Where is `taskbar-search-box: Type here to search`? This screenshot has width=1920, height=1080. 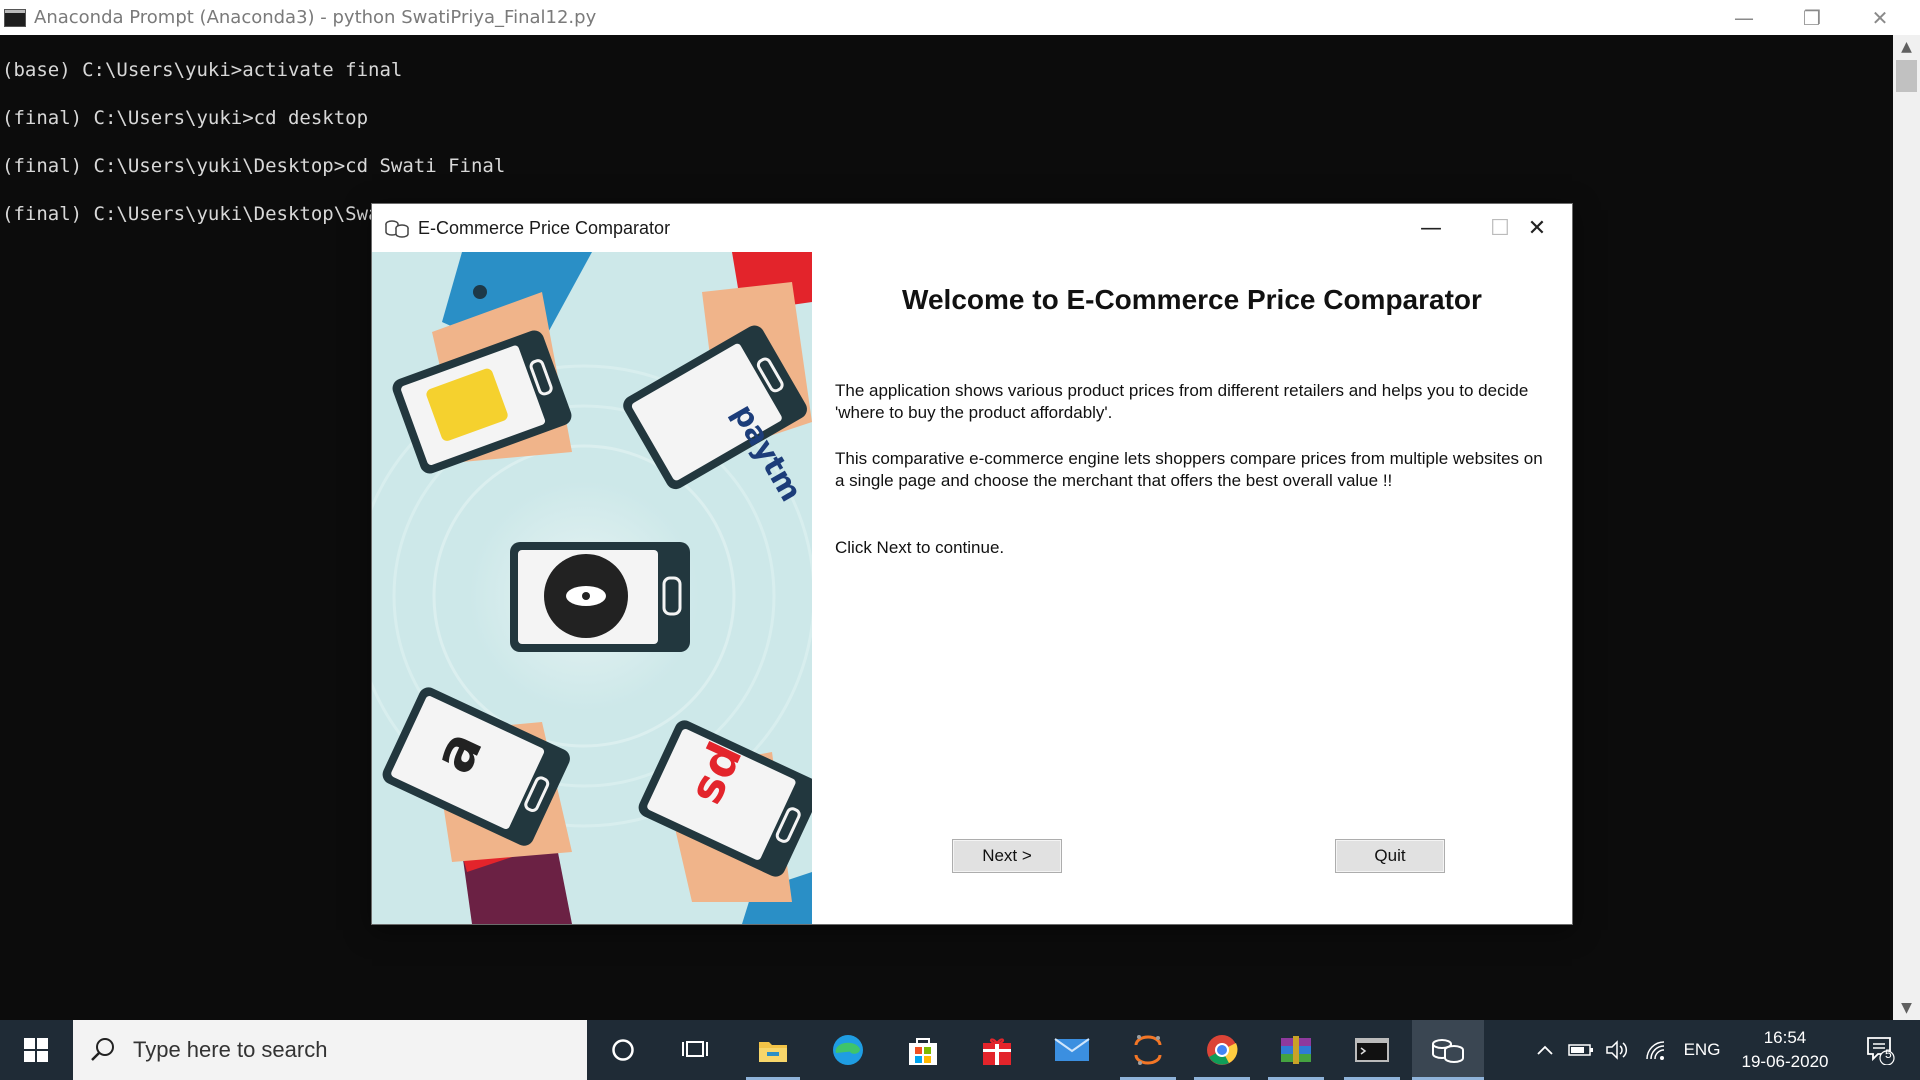
taskbar-search-box: Type here to search is located at coordinates (330, 1050).